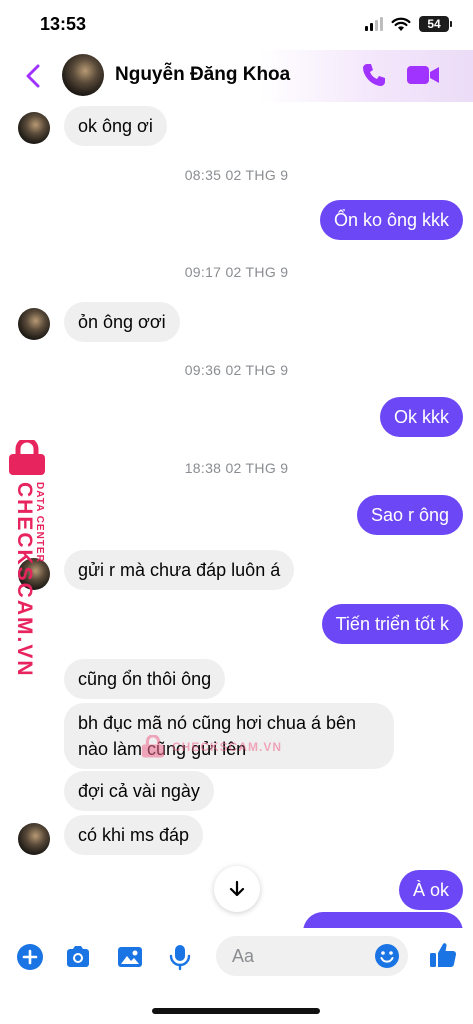 This screenshot has height=1024, width=473. I want to click on message-input-placeholder: Aa, so click(243, 956).